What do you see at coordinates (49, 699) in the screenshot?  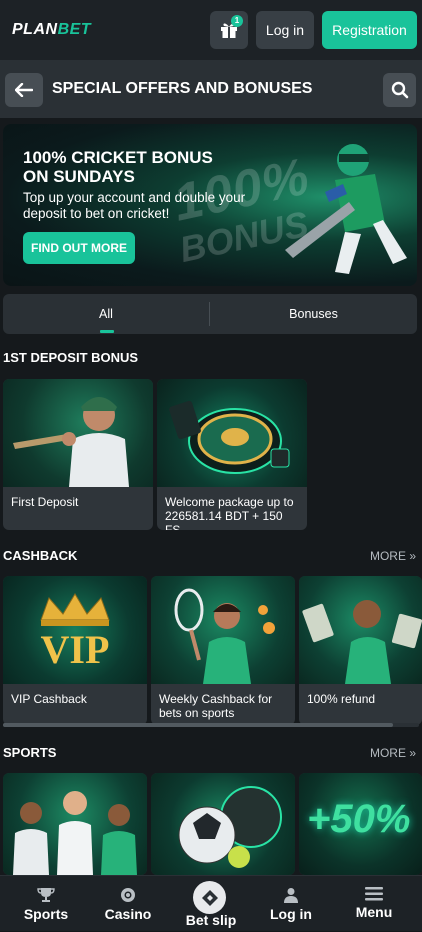 I see `offer-label: VIP Cashback` at bounding box center [49, 699].